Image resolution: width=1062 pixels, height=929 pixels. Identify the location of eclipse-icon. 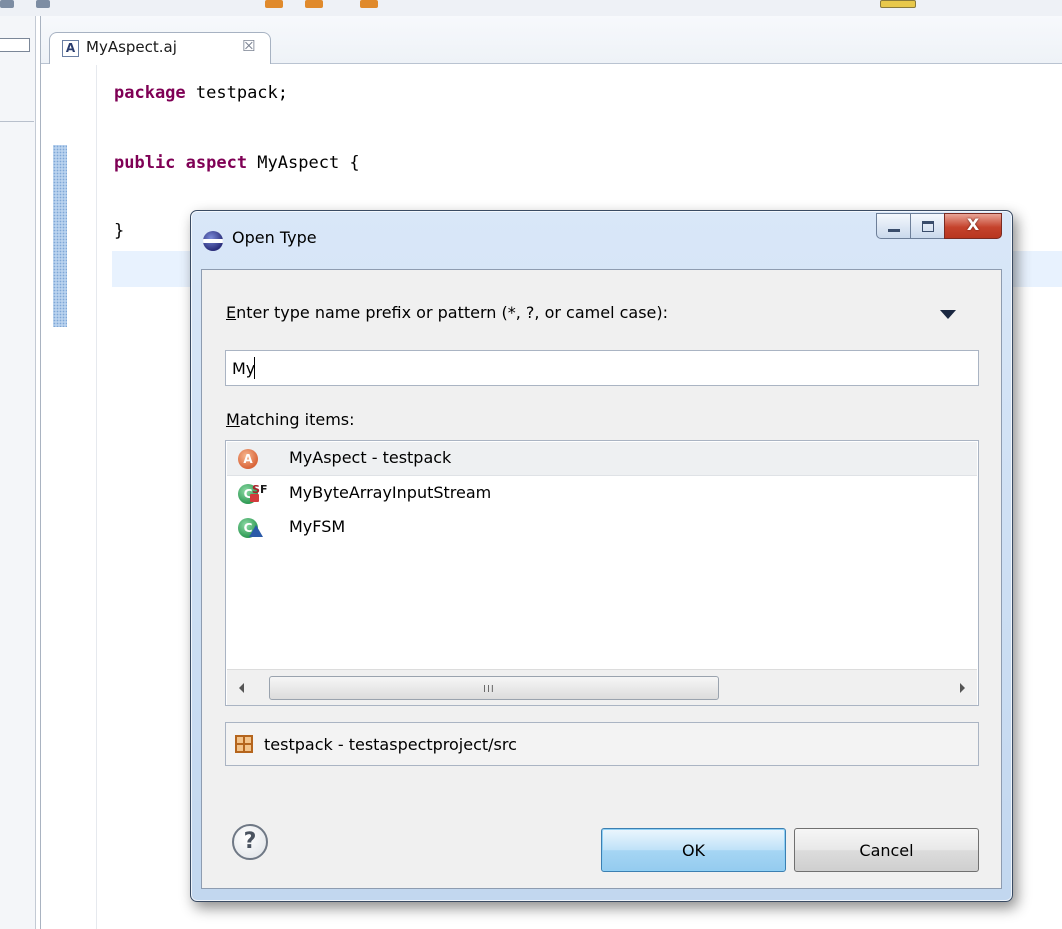
(213, 241).